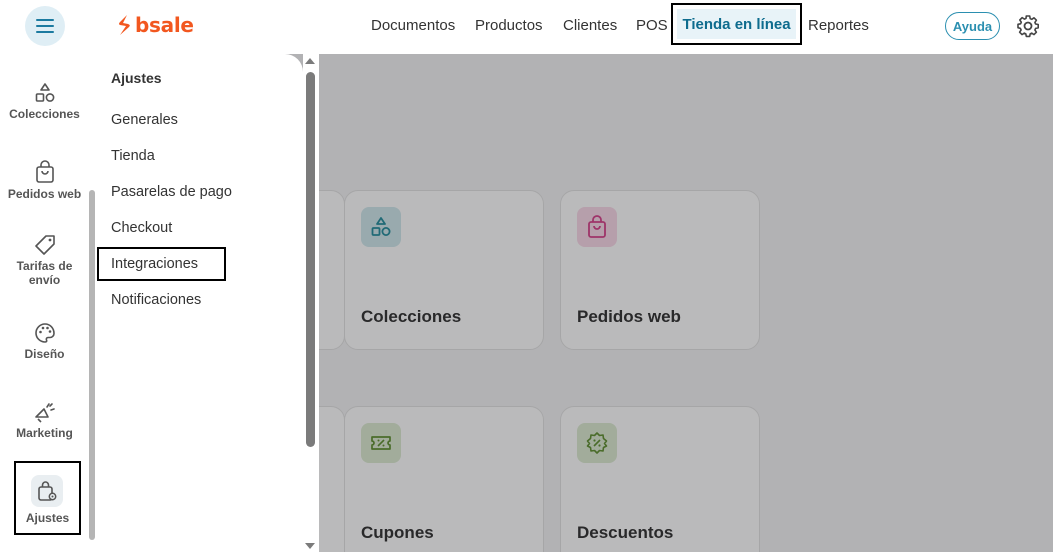  What do you see at coordinates (310, 546) in the screenshot?
I see `scroll-down-arrow-icon` at bounding box center [310, 546].